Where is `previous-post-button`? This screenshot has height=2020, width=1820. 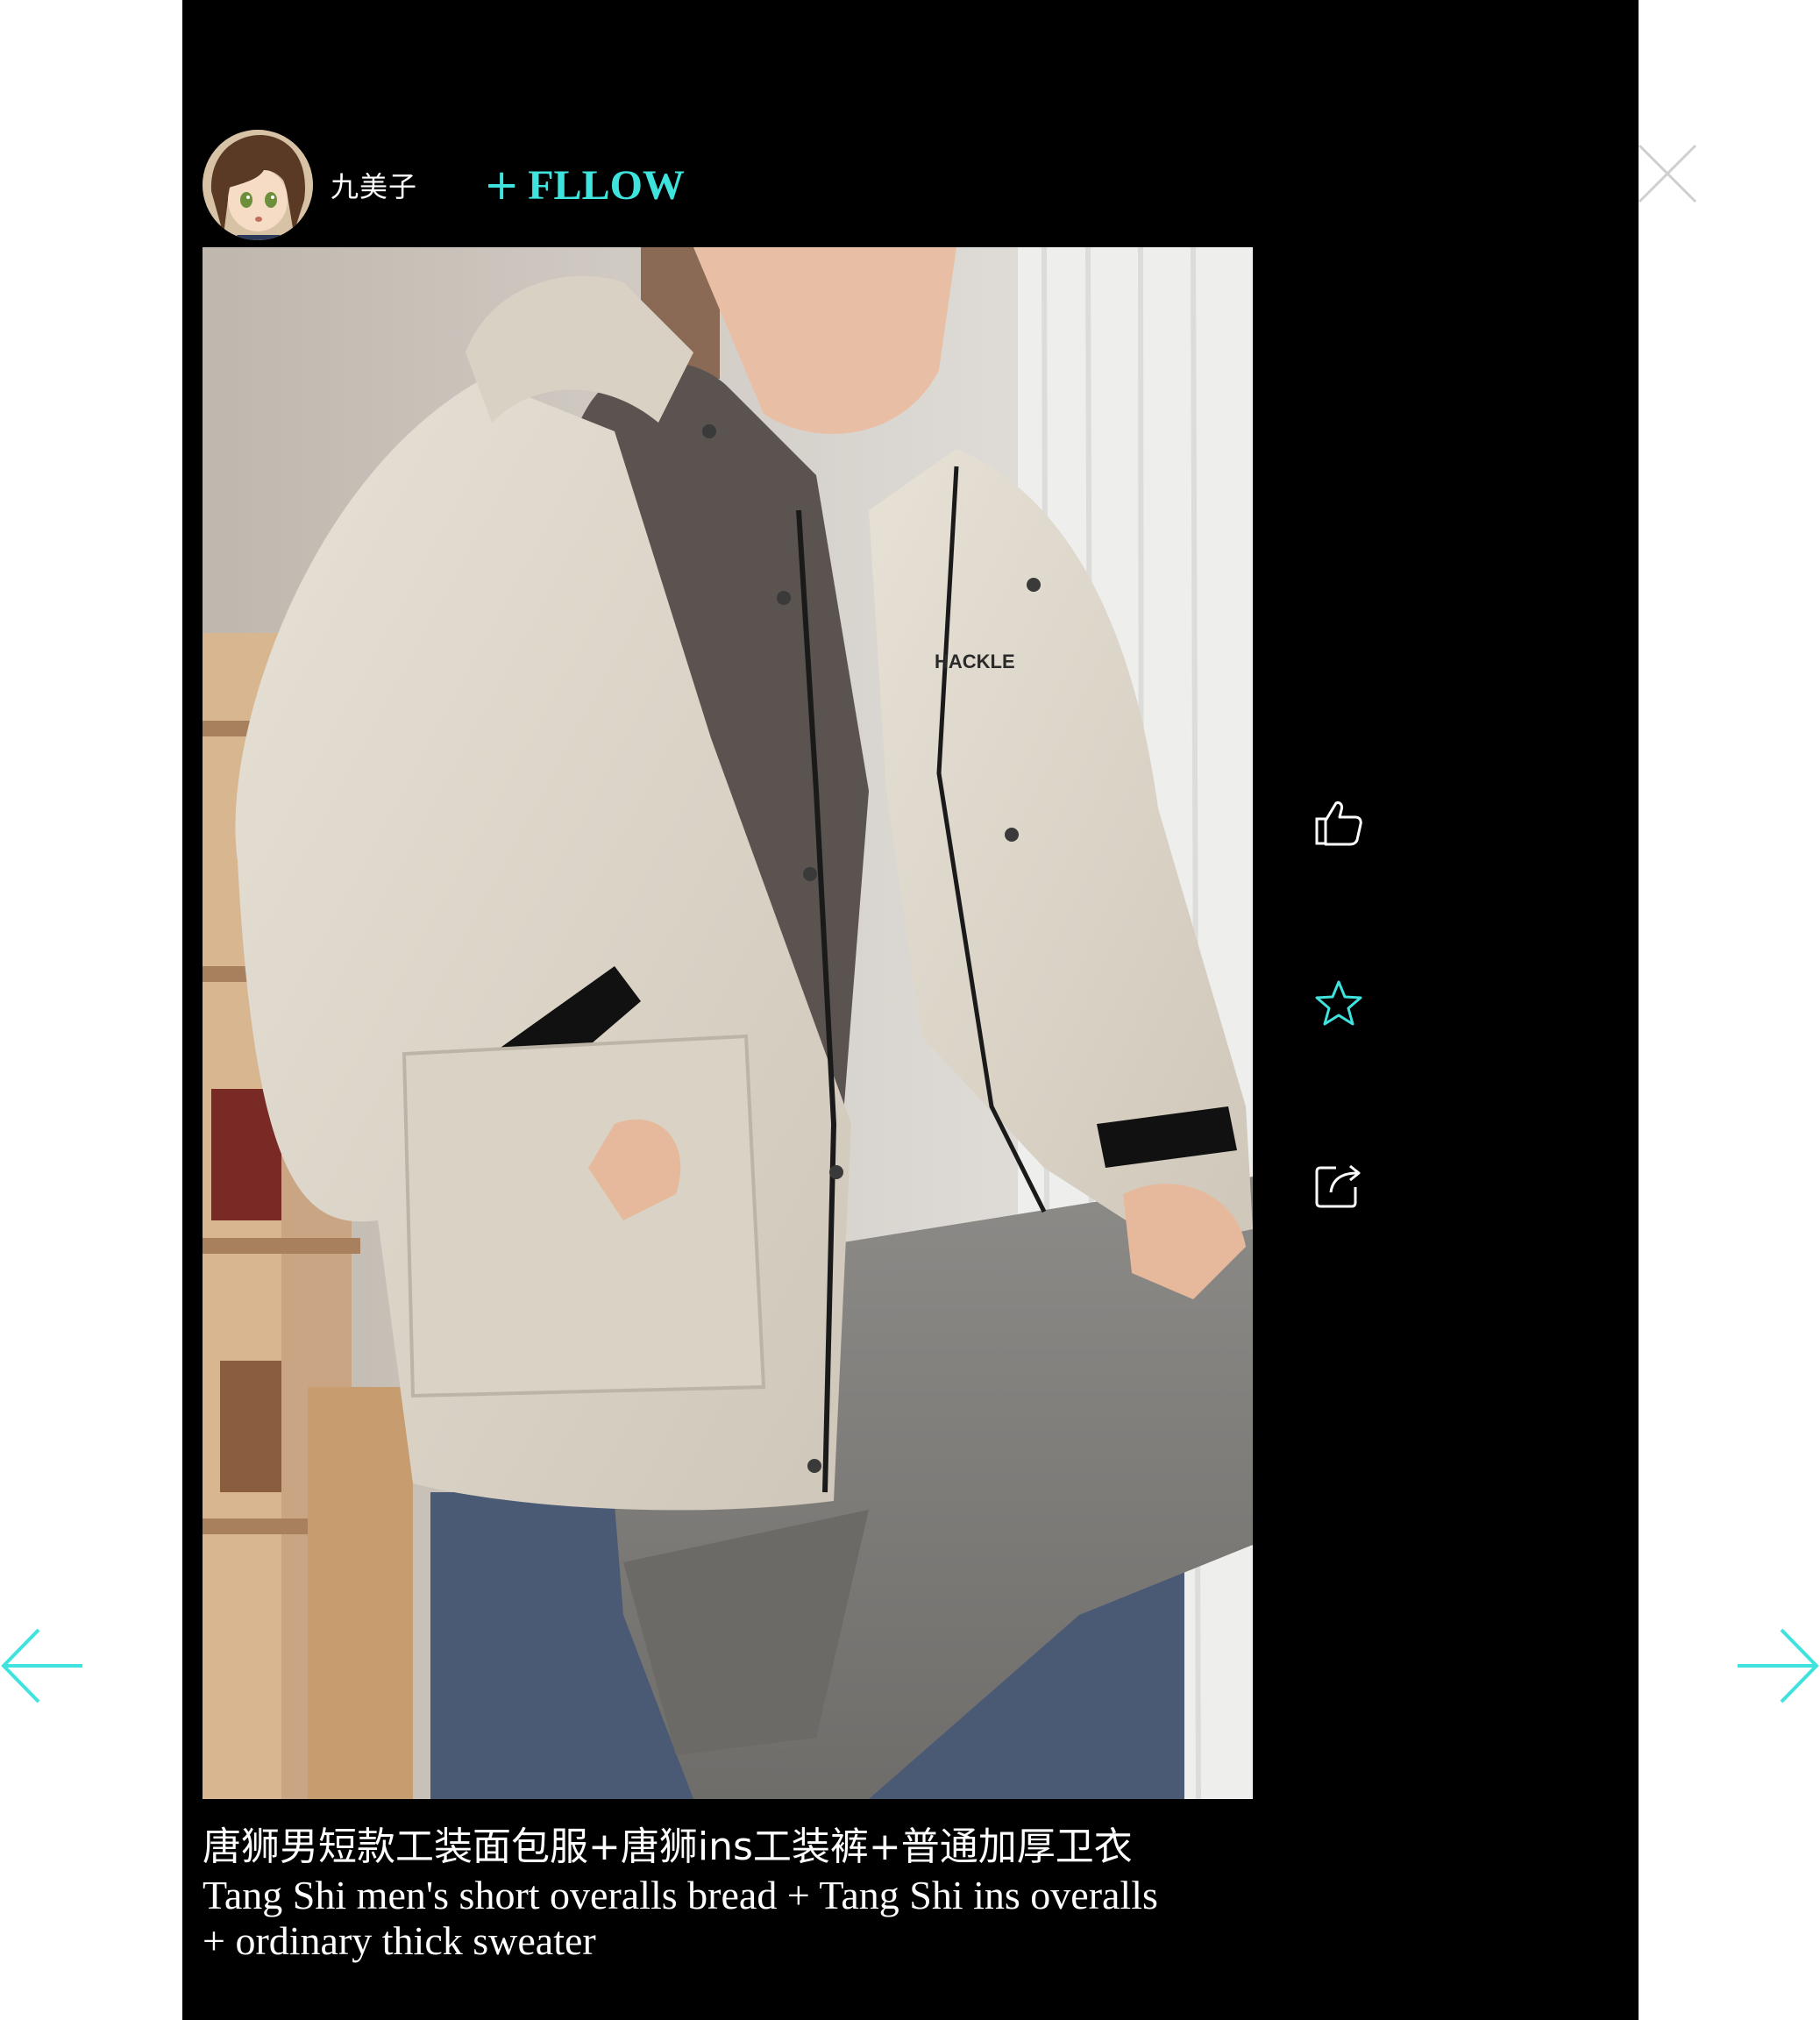
previous-post-button is located at coordinates (42, 1665).